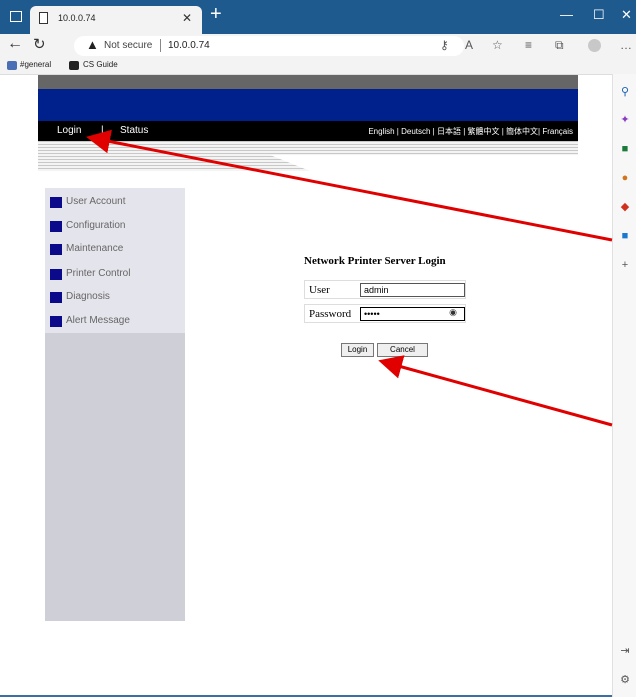  I want to click on tab-actions-icon, so click(16, 16).